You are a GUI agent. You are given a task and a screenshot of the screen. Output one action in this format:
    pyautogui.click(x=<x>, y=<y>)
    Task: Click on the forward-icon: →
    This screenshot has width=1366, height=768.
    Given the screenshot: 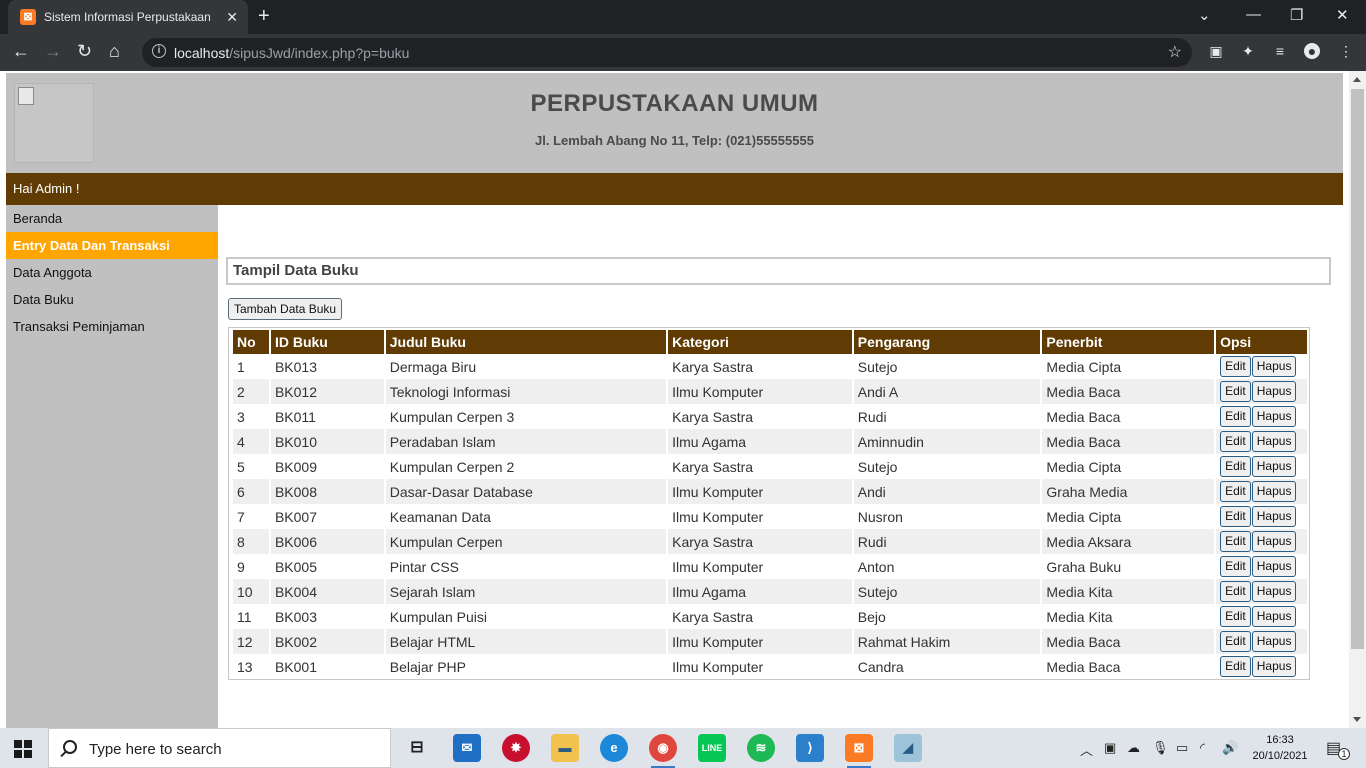 What is the action you would take?
    pyautogui.click(x=53, y=51)
    